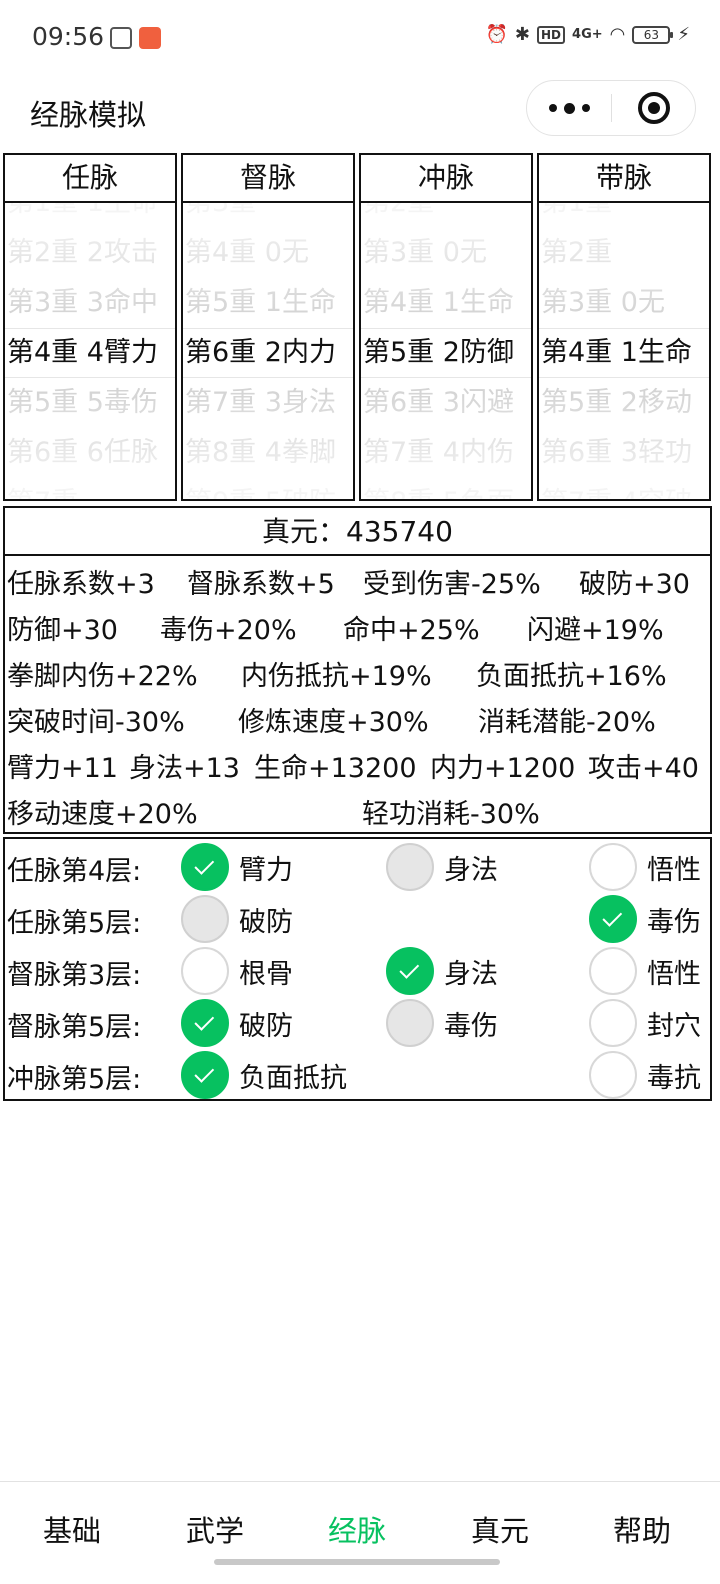 The width and height of the screenshot is (720, 1584). What do you see at coordinates (500, 1529) in the screenshot?
I see `tab-zhenyuan: 真元` at bounding box center [500, 1529].